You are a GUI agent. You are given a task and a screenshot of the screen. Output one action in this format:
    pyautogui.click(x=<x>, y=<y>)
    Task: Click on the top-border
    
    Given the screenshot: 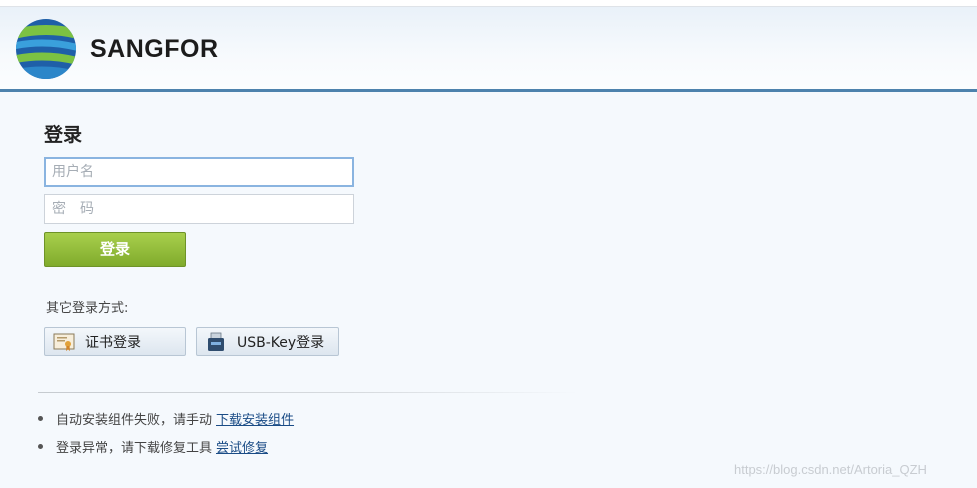 What is the action you would take?
    pyautogui.click(x=488, y=3)
    